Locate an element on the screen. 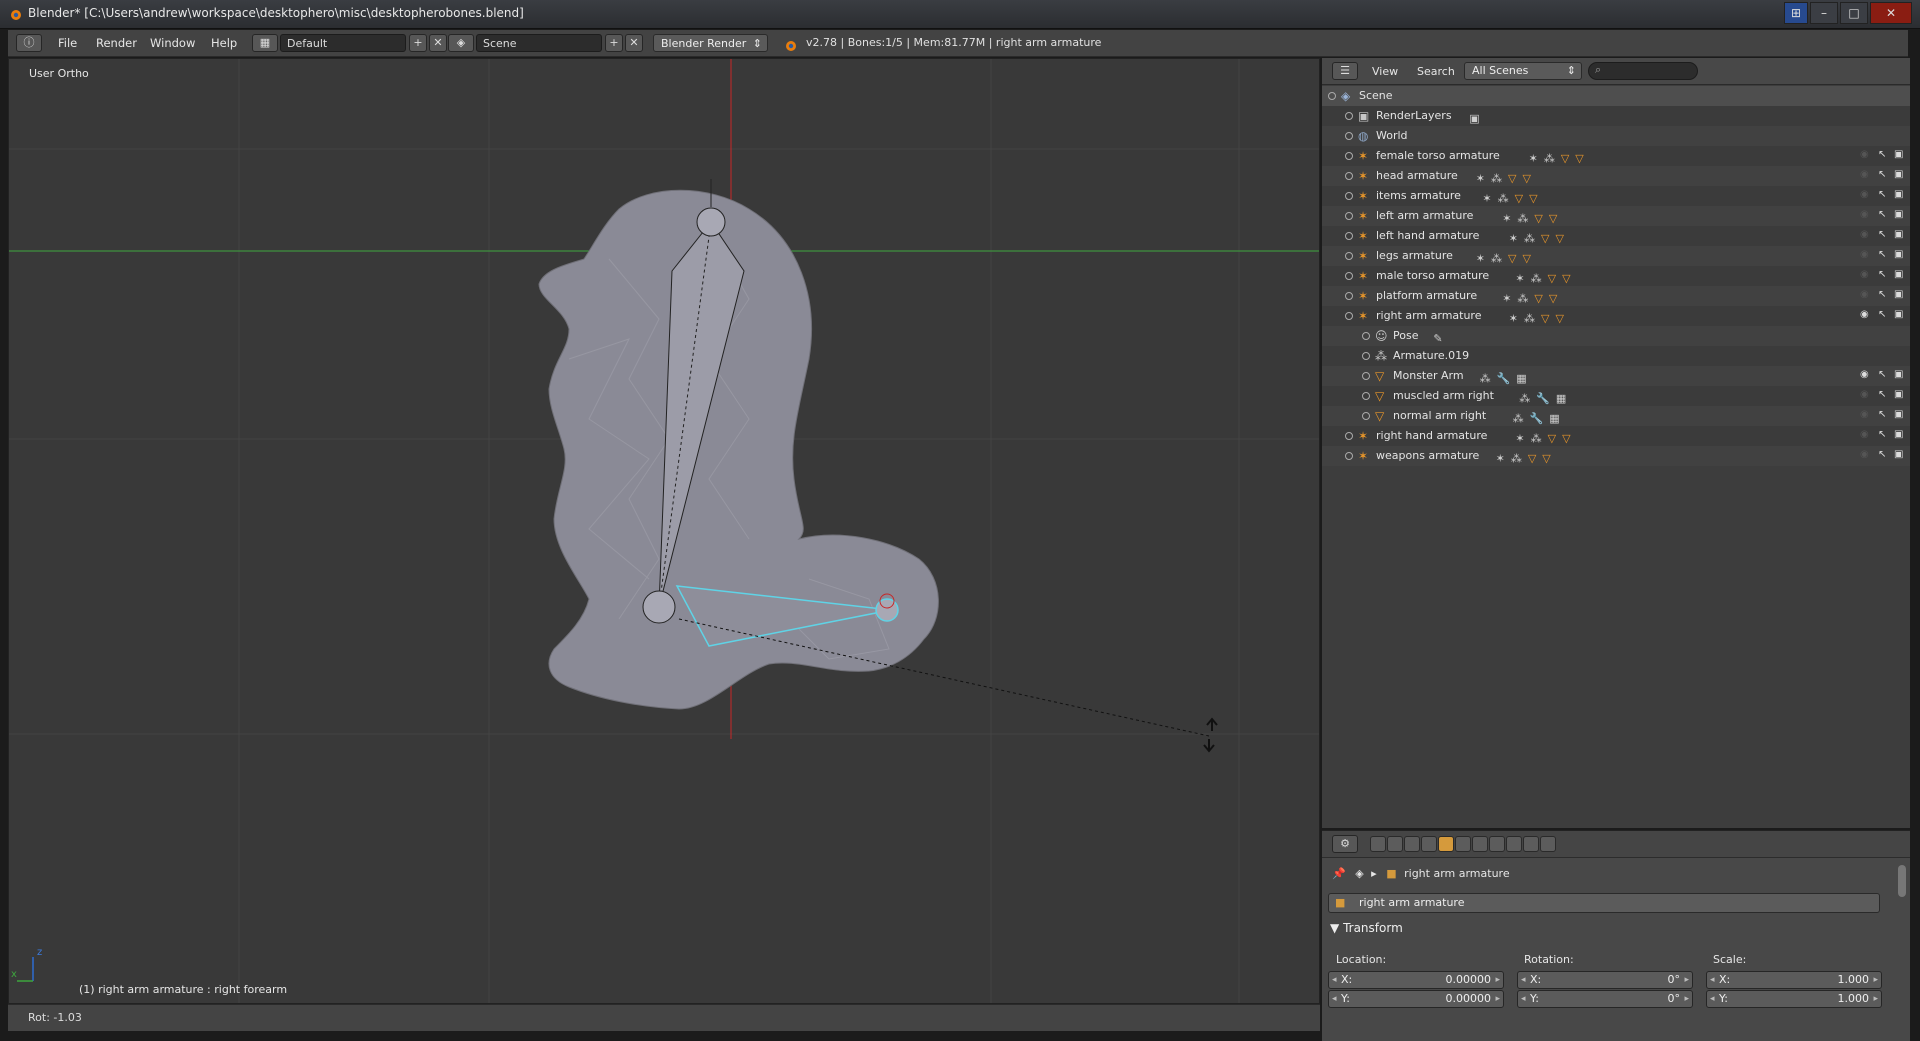  editor-type-info-icon: ⓘ is located at coordinates (29, 43).